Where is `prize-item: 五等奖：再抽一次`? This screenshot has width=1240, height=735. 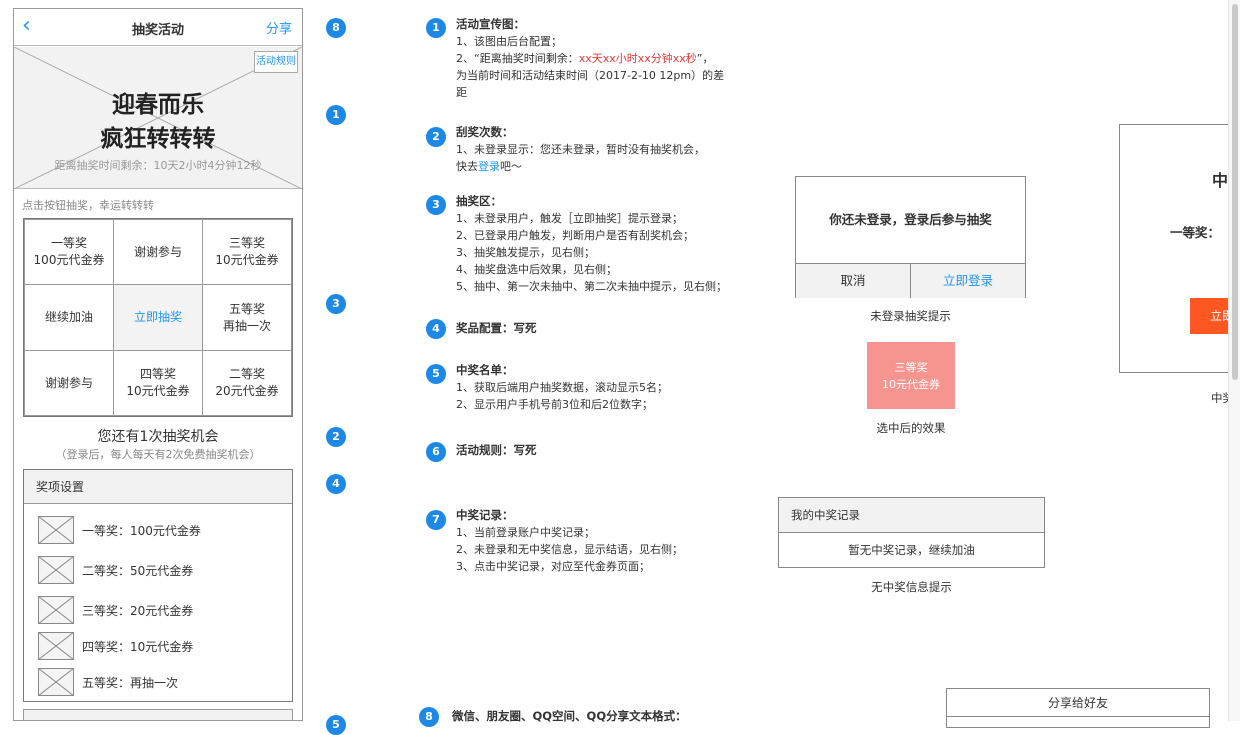
prize-item: 五等奖：再抽一次 is located at coordinates (108, 682).